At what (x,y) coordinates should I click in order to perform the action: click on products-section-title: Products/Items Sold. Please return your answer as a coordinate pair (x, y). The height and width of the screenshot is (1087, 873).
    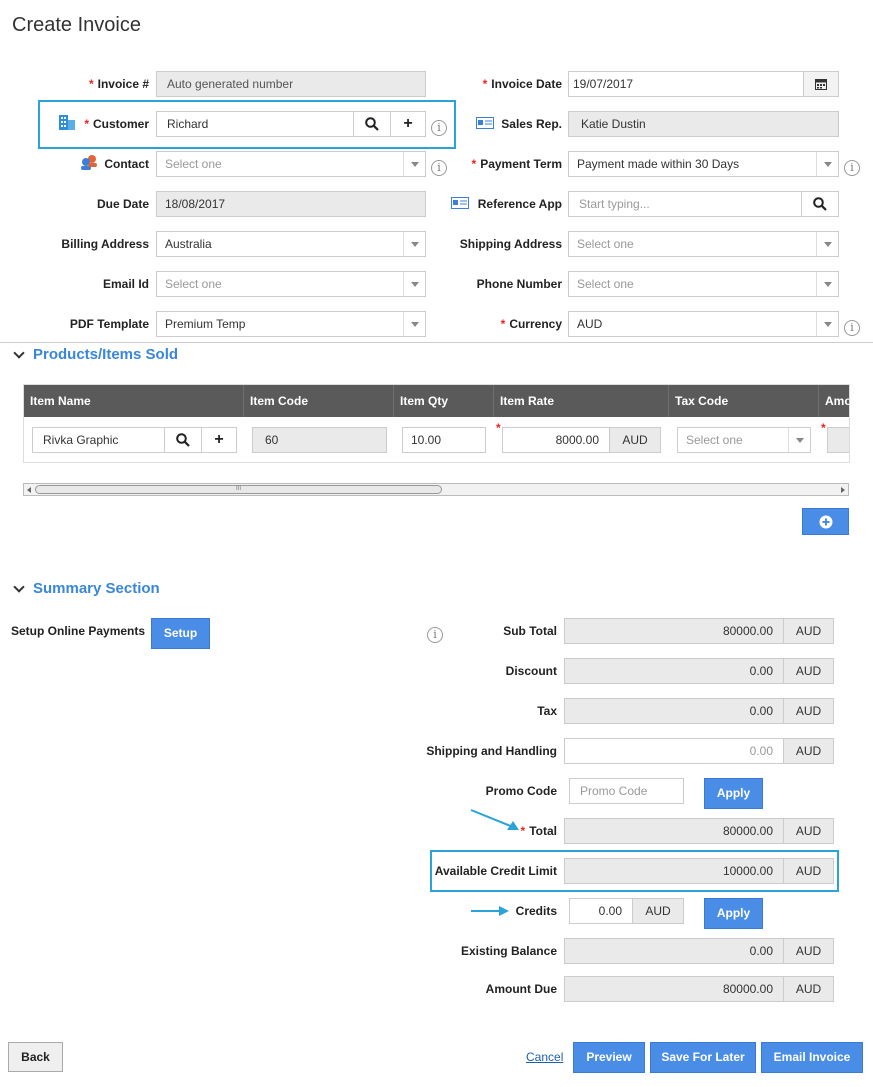
    Looking at the image, I should click on (105, 354).